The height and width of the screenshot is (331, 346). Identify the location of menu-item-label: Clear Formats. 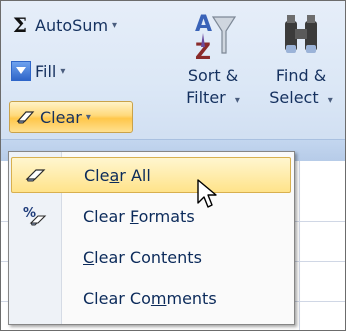
(139, 216).